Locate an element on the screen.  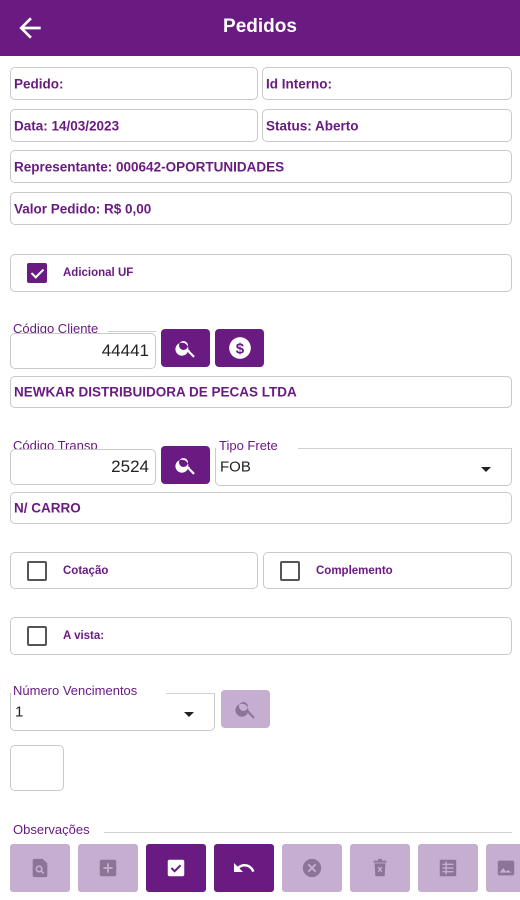
search-transp-button is located at coordinates (185, 465).